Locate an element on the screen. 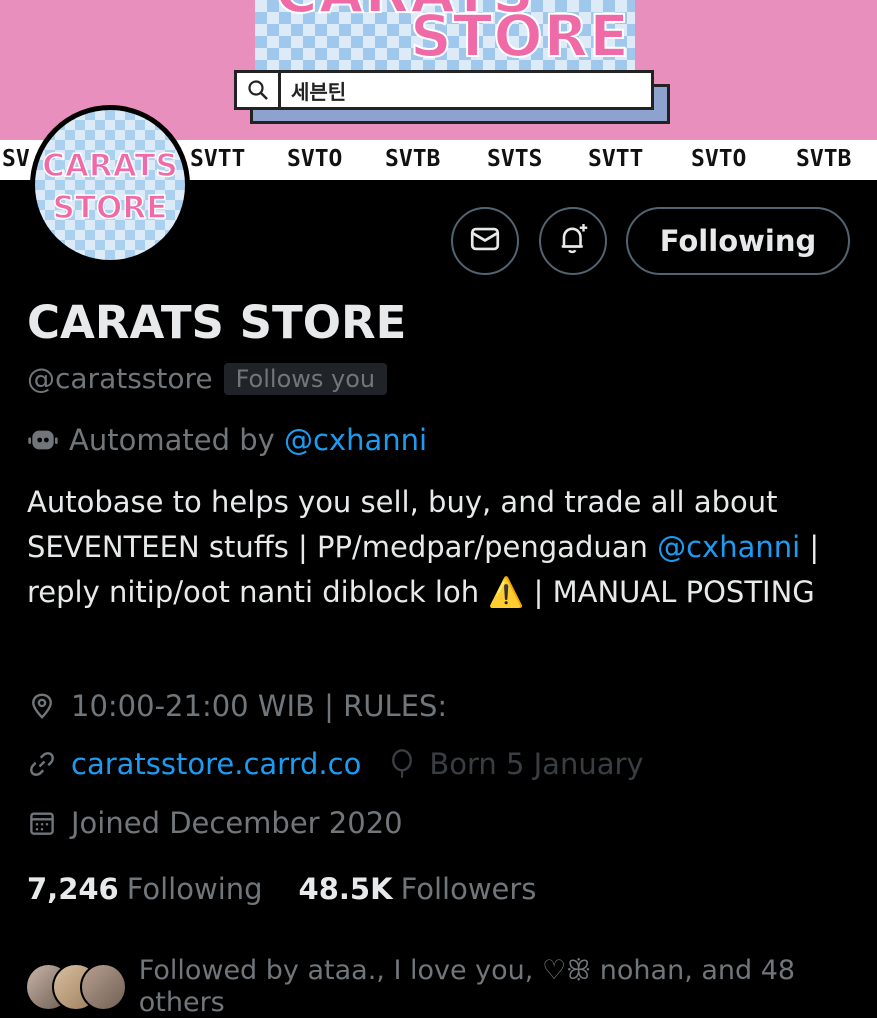 Image resolution: width=877 pixels, height=1018 pixels. notifications-button is located at coordinates (573, 241).